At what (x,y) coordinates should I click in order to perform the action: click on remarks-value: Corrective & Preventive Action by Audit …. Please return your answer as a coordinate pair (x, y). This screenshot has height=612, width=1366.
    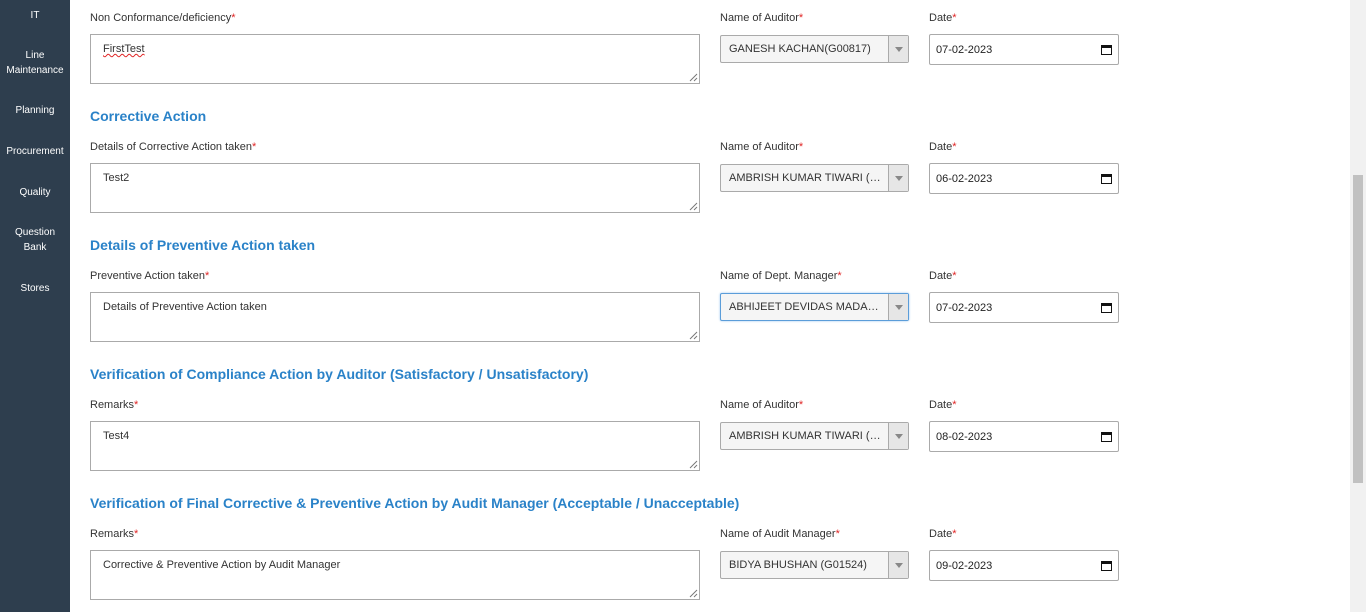
    Looking at the image, I should click on (222, 565).